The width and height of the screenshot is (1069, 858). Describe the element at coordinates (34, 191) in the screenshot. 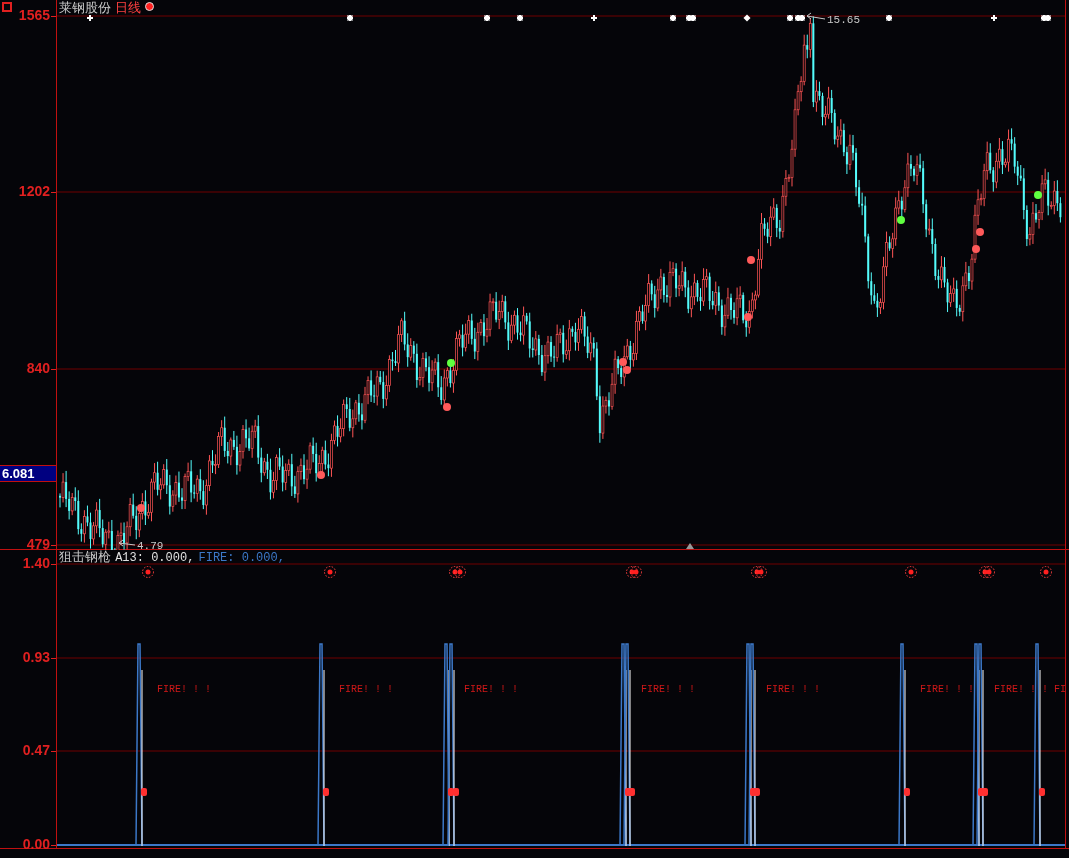

I see `price-axis-label: 1202` at that location.